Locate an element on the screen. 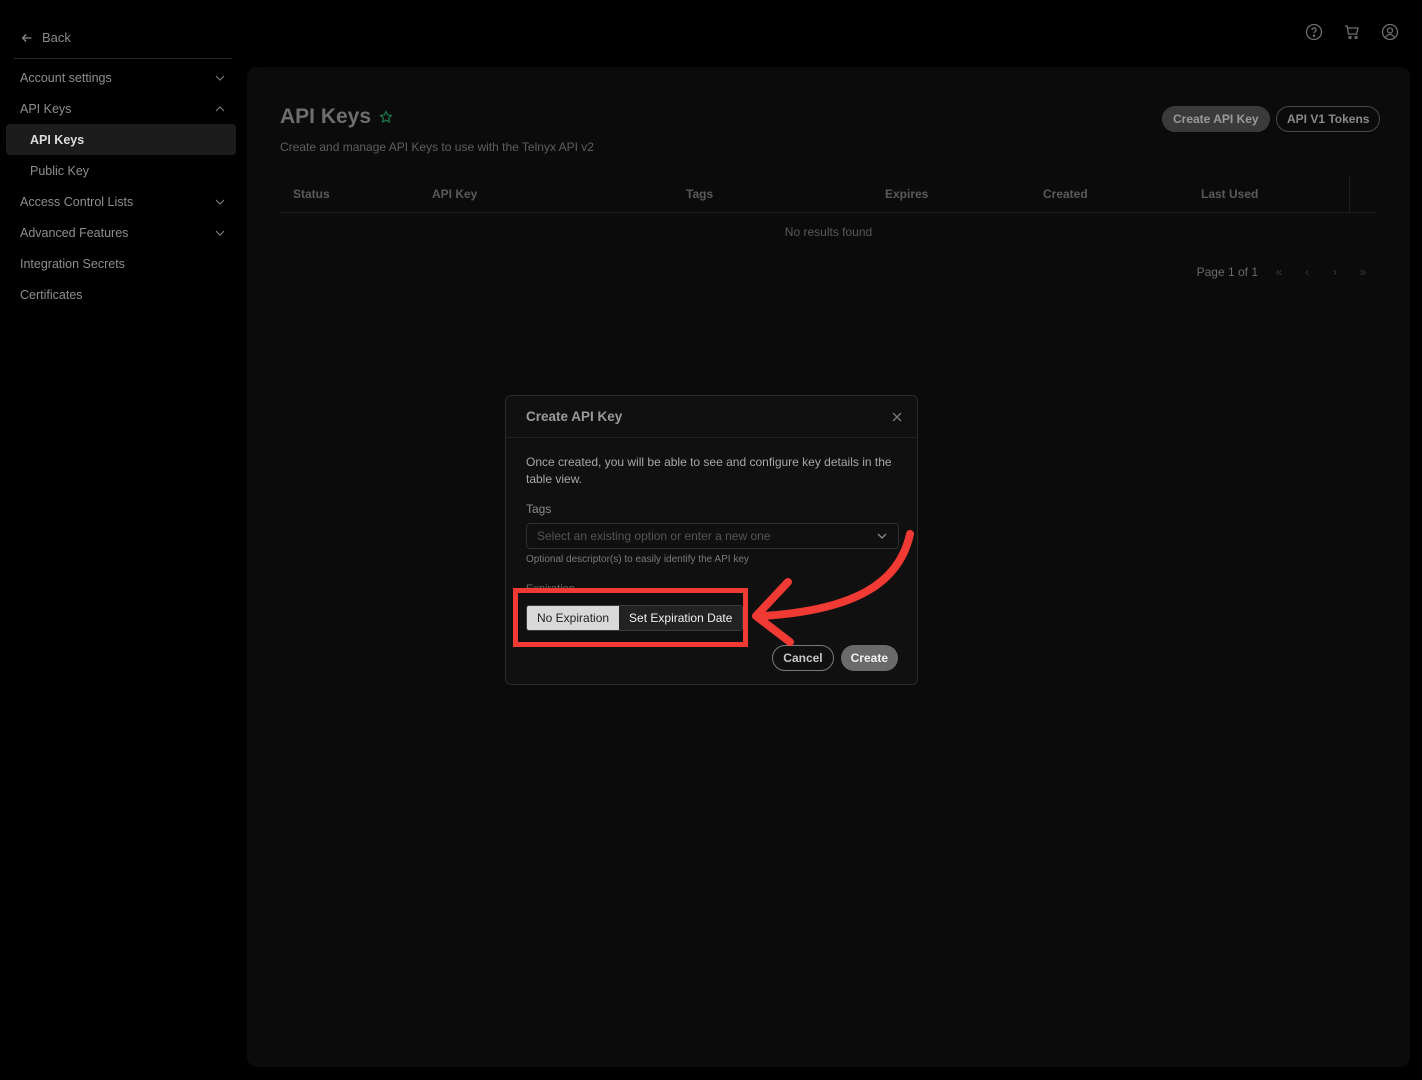 The image size is (1422, 1080). highlight-box is located at coordinates (630, 617).